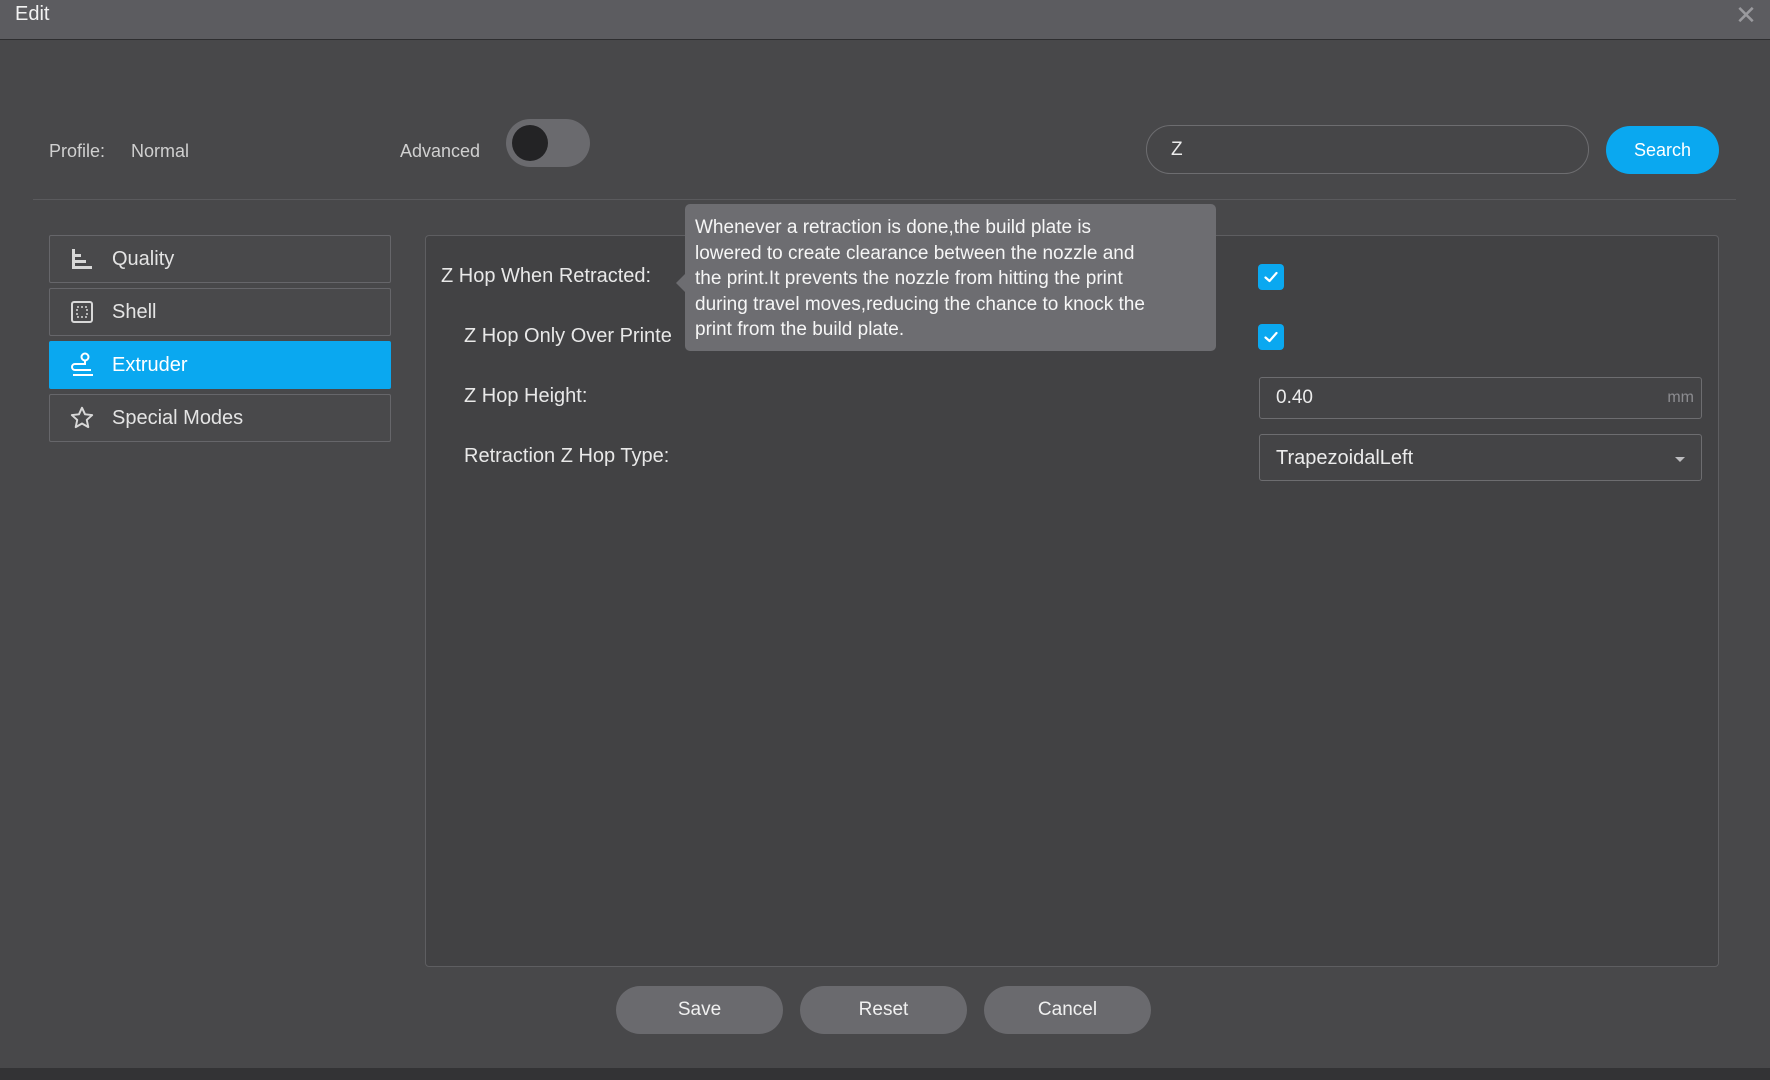  Describe the element at coordinates (1680, 459) in the screenshot. I see `chevron-down-icon` at that location.